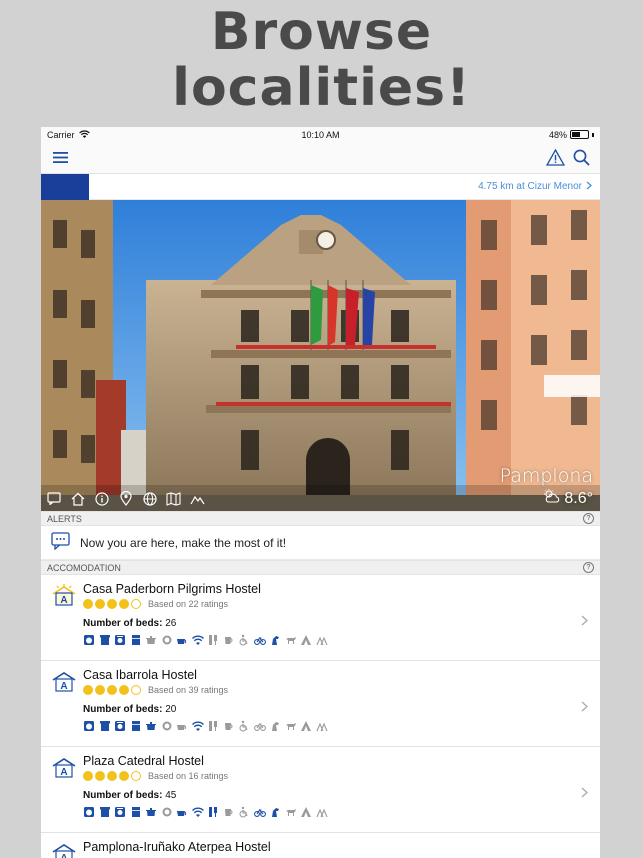 Image resolution: width=643 pixels, height=858 pixels. What do you see at coordinates (579, 134) in the screenshot?
I see `battery-icon` at bounding box center [579, 134].